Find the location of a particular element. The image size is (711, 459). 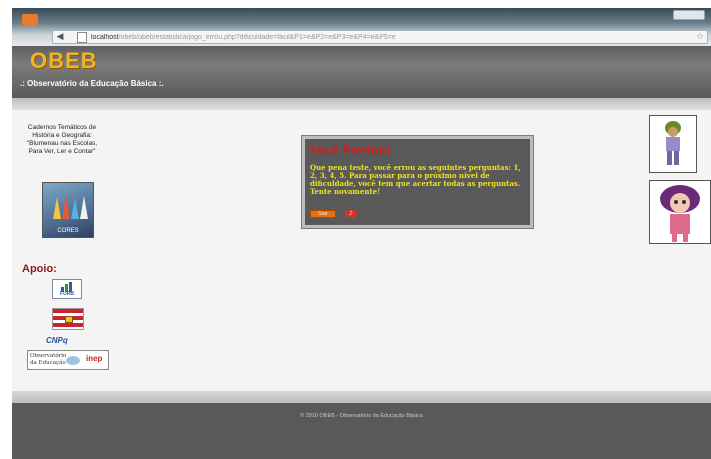

sound-button: ♪ is located at coordinates (351, 214).